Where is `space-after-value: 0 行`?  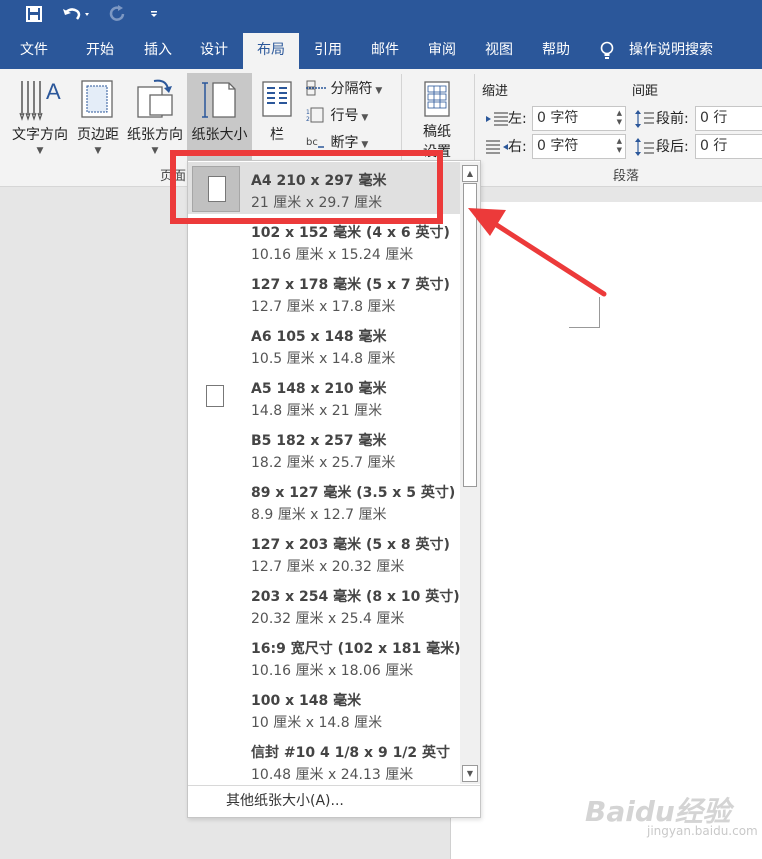 space-after-value: 0 行 is located at coordinates (714, 146).